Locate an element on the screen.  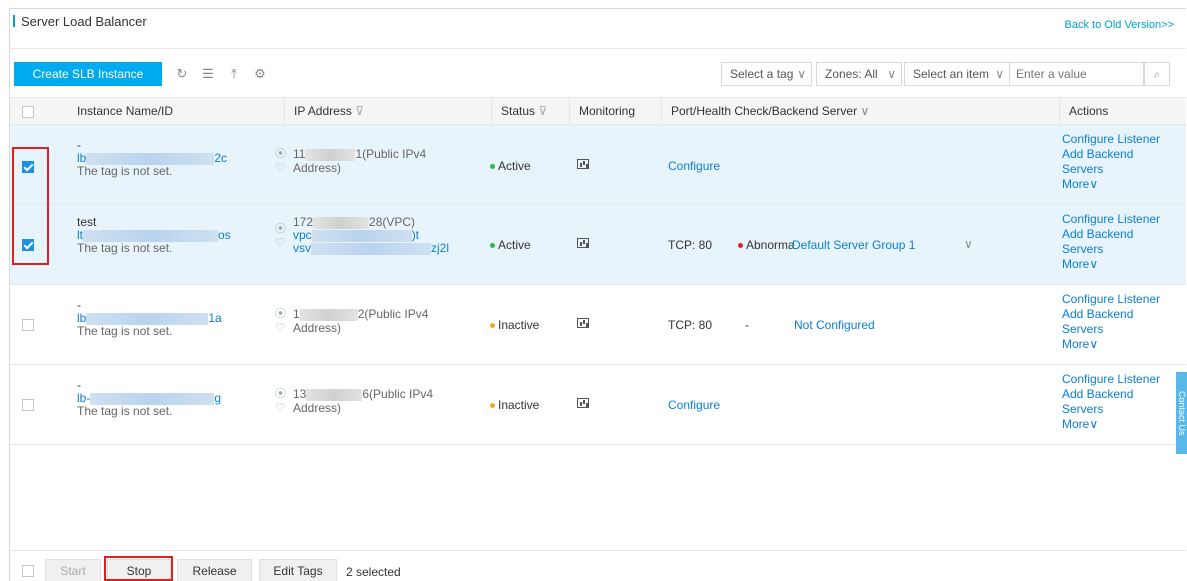
ip-cell: 1 2(Public IPv4 Address) is located at coordinates (360, 321).